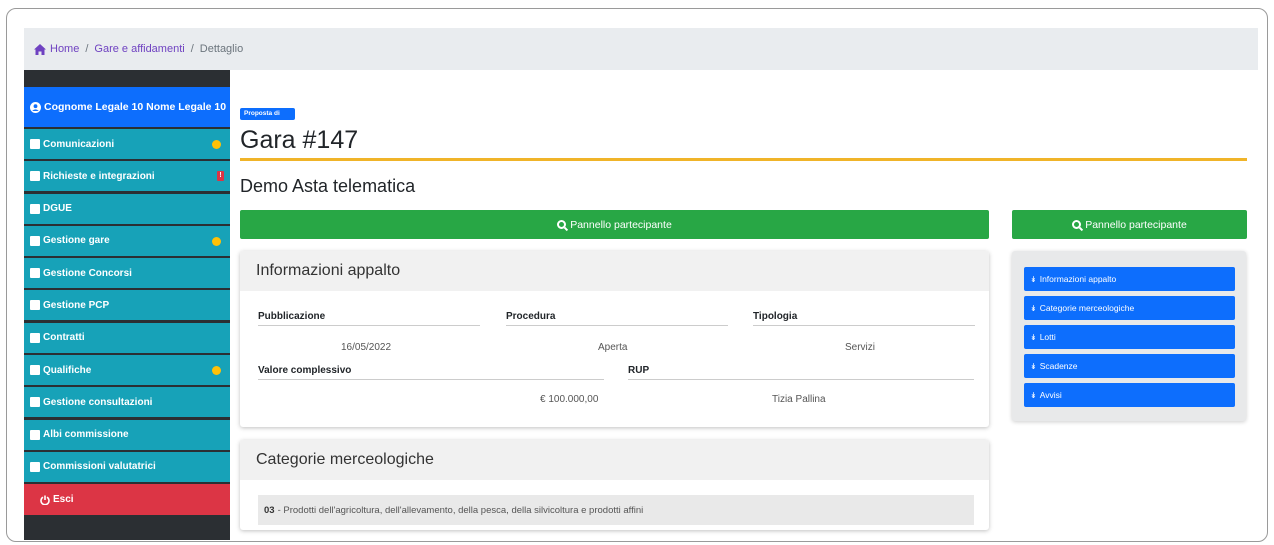 This screenshot has width=1274, height=545. Describe the element at coordinates (86, 435) in the screenshot. I see `sidebar-item-label: Albi commissione` at that location.